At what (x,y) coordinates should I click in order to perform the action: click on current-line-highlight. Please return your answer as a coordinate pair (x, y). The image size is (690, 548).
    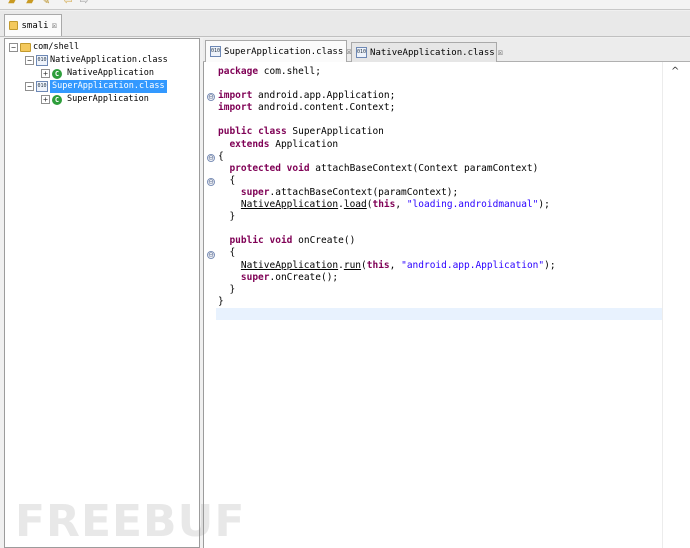
    Looking at the image, I should click on (440, 314).